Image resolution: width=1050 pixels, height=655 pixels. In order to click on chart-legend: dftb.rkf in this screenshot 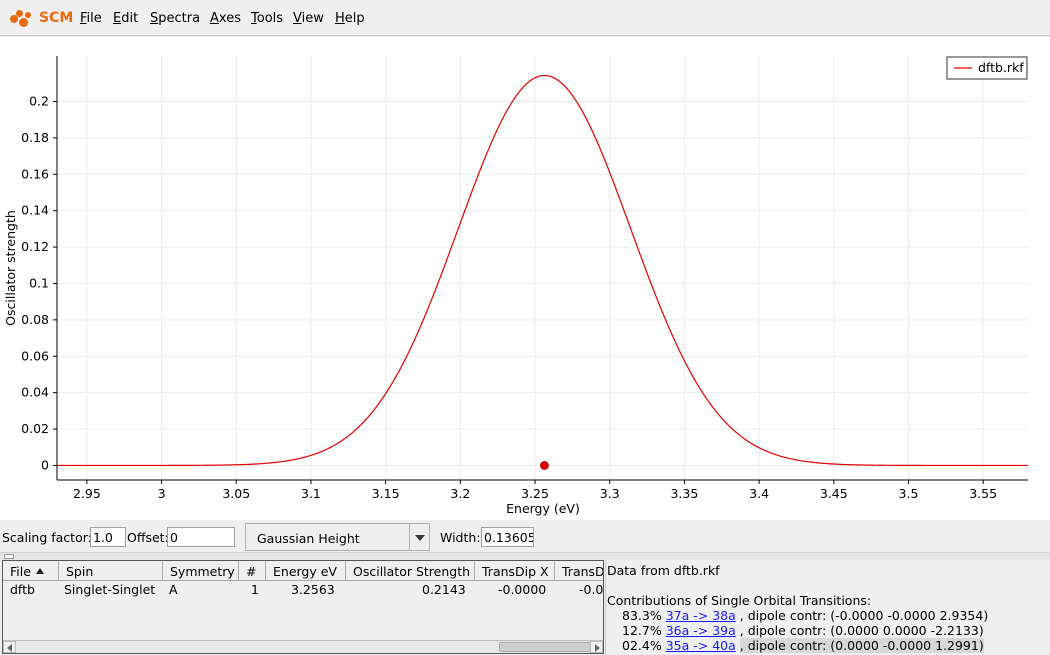, I will do `click(987, 68)`.